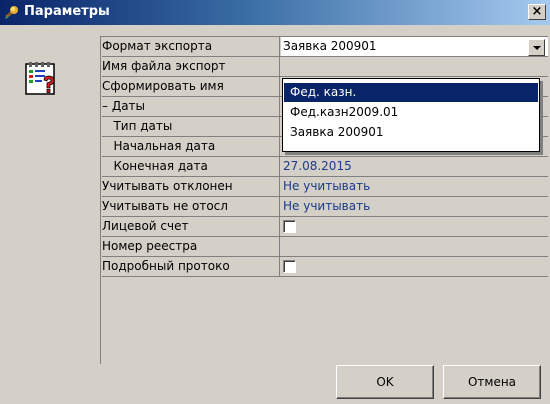  I want to click on close-button: ×, so click(537, 12).